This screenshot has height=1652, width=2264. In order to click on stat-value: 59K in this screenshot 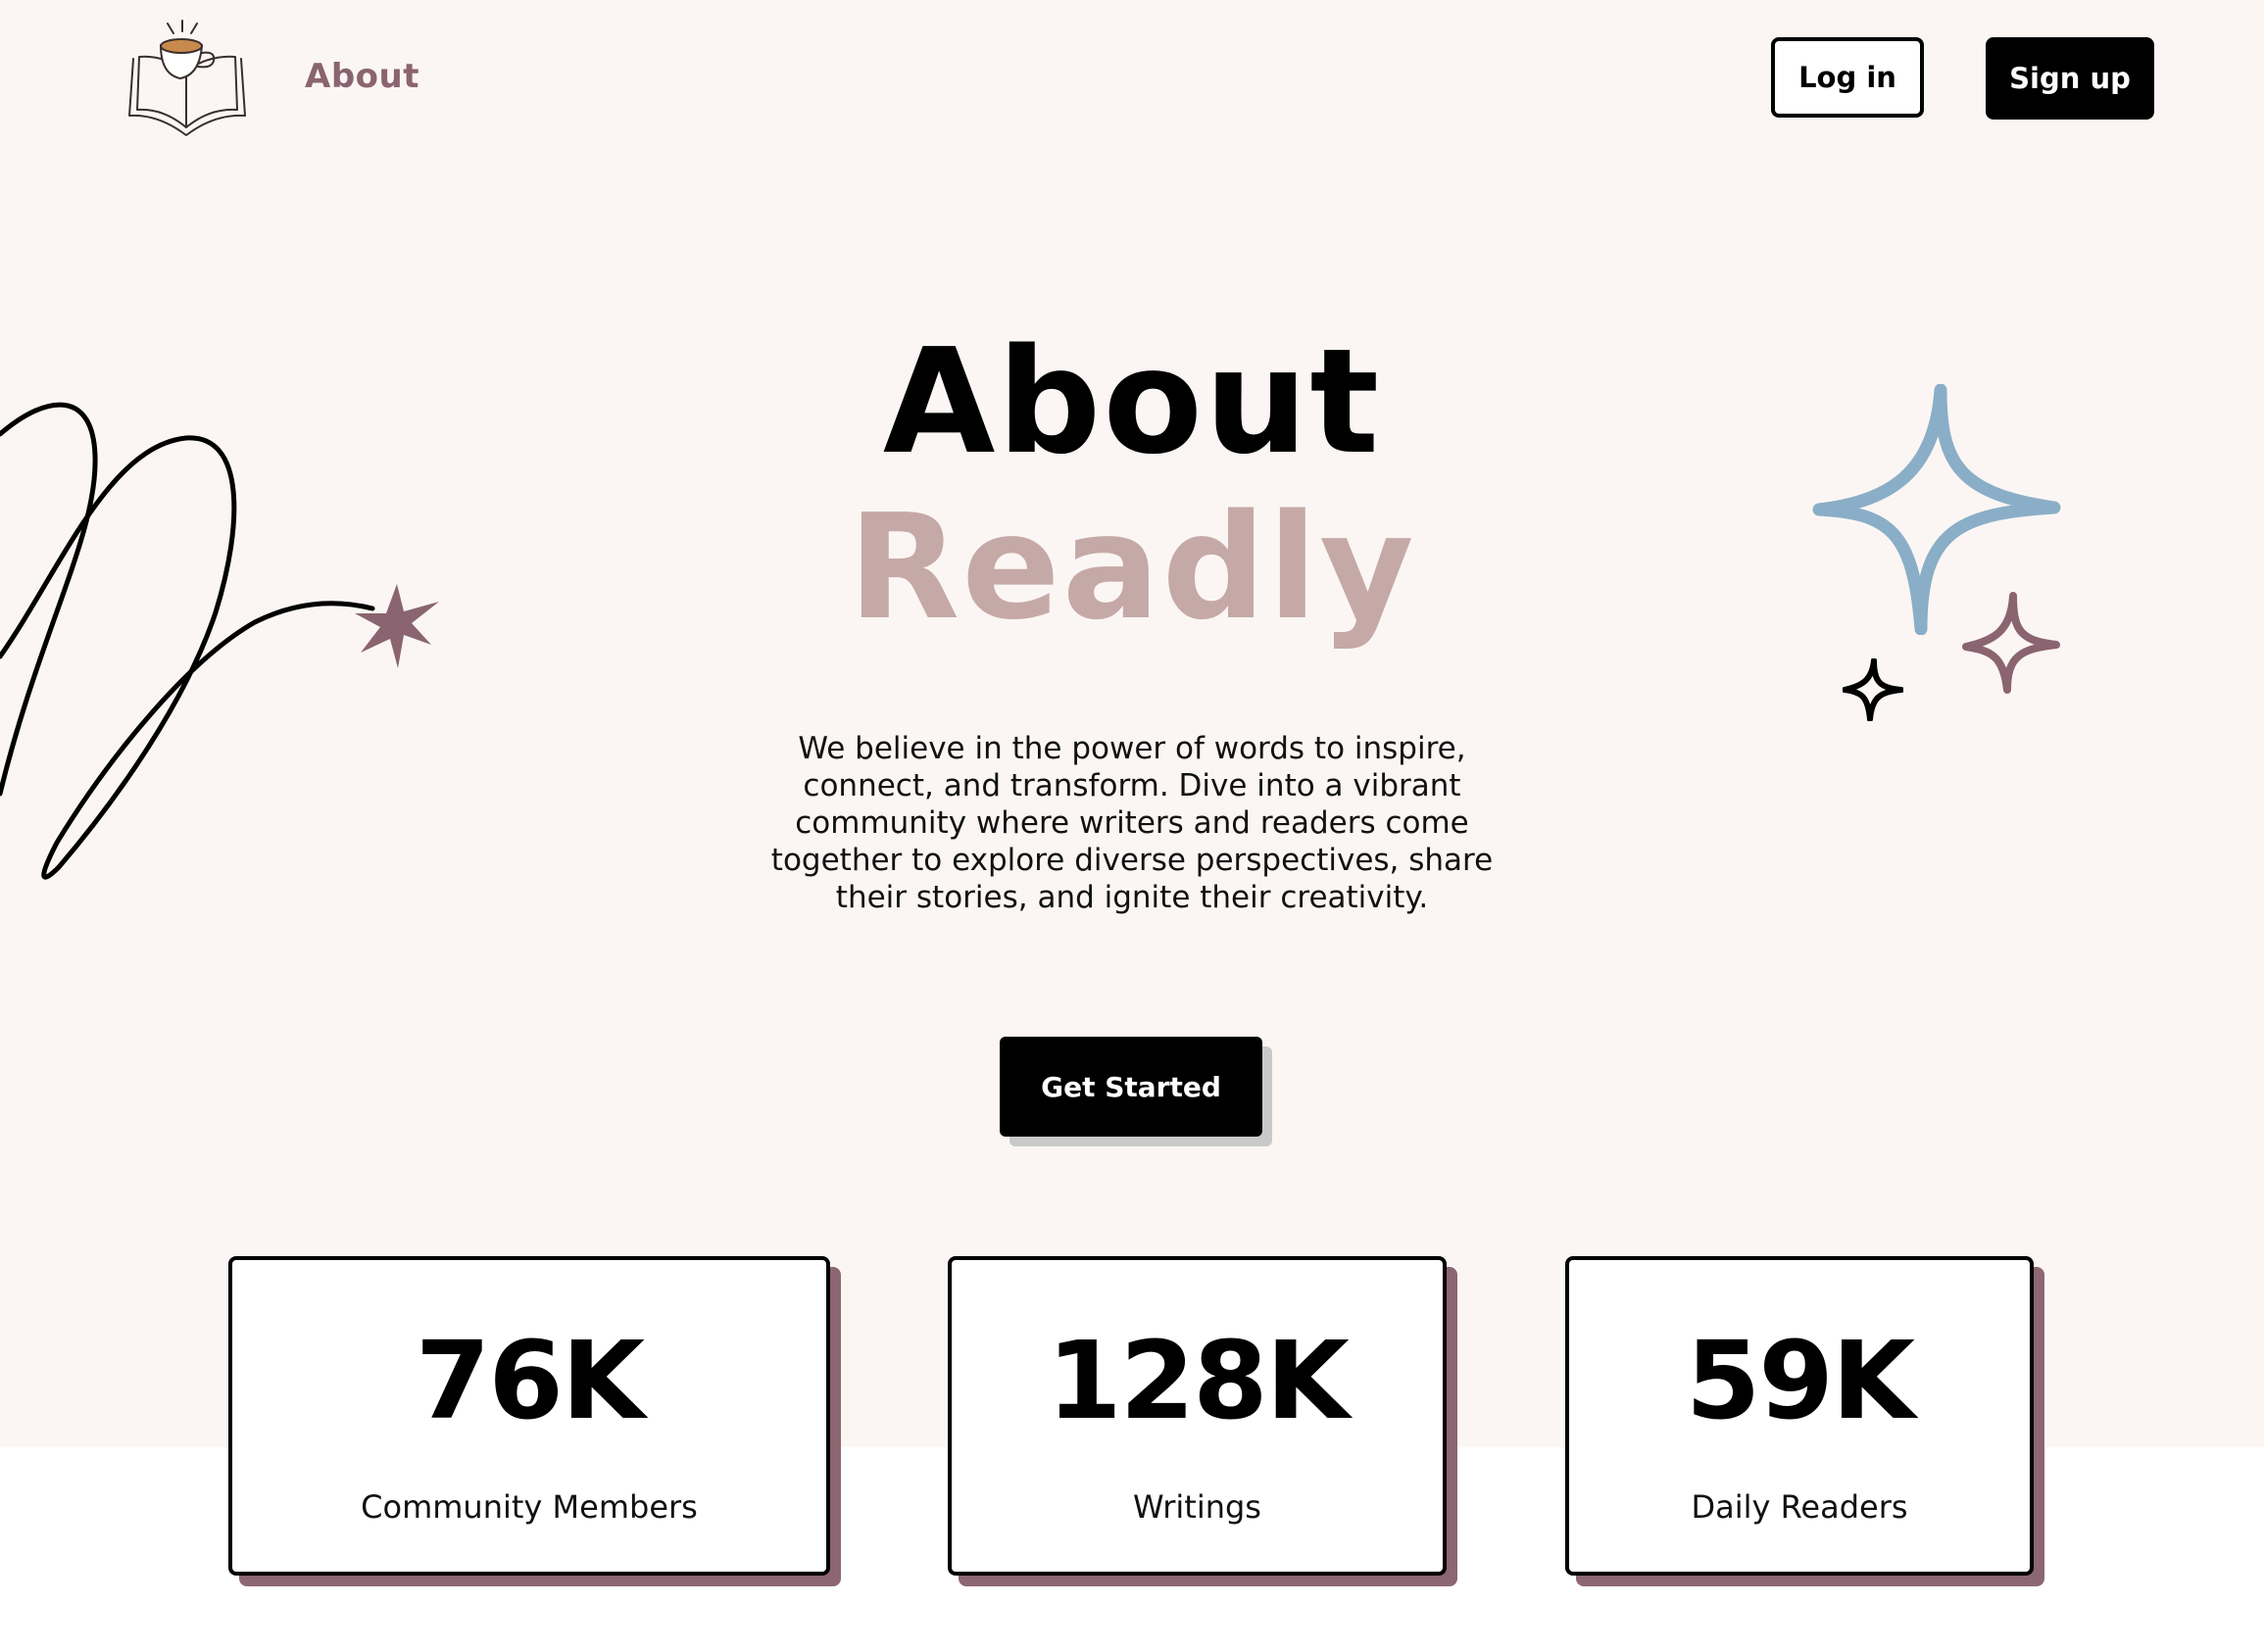, I will do `click(1800, 1380)`.